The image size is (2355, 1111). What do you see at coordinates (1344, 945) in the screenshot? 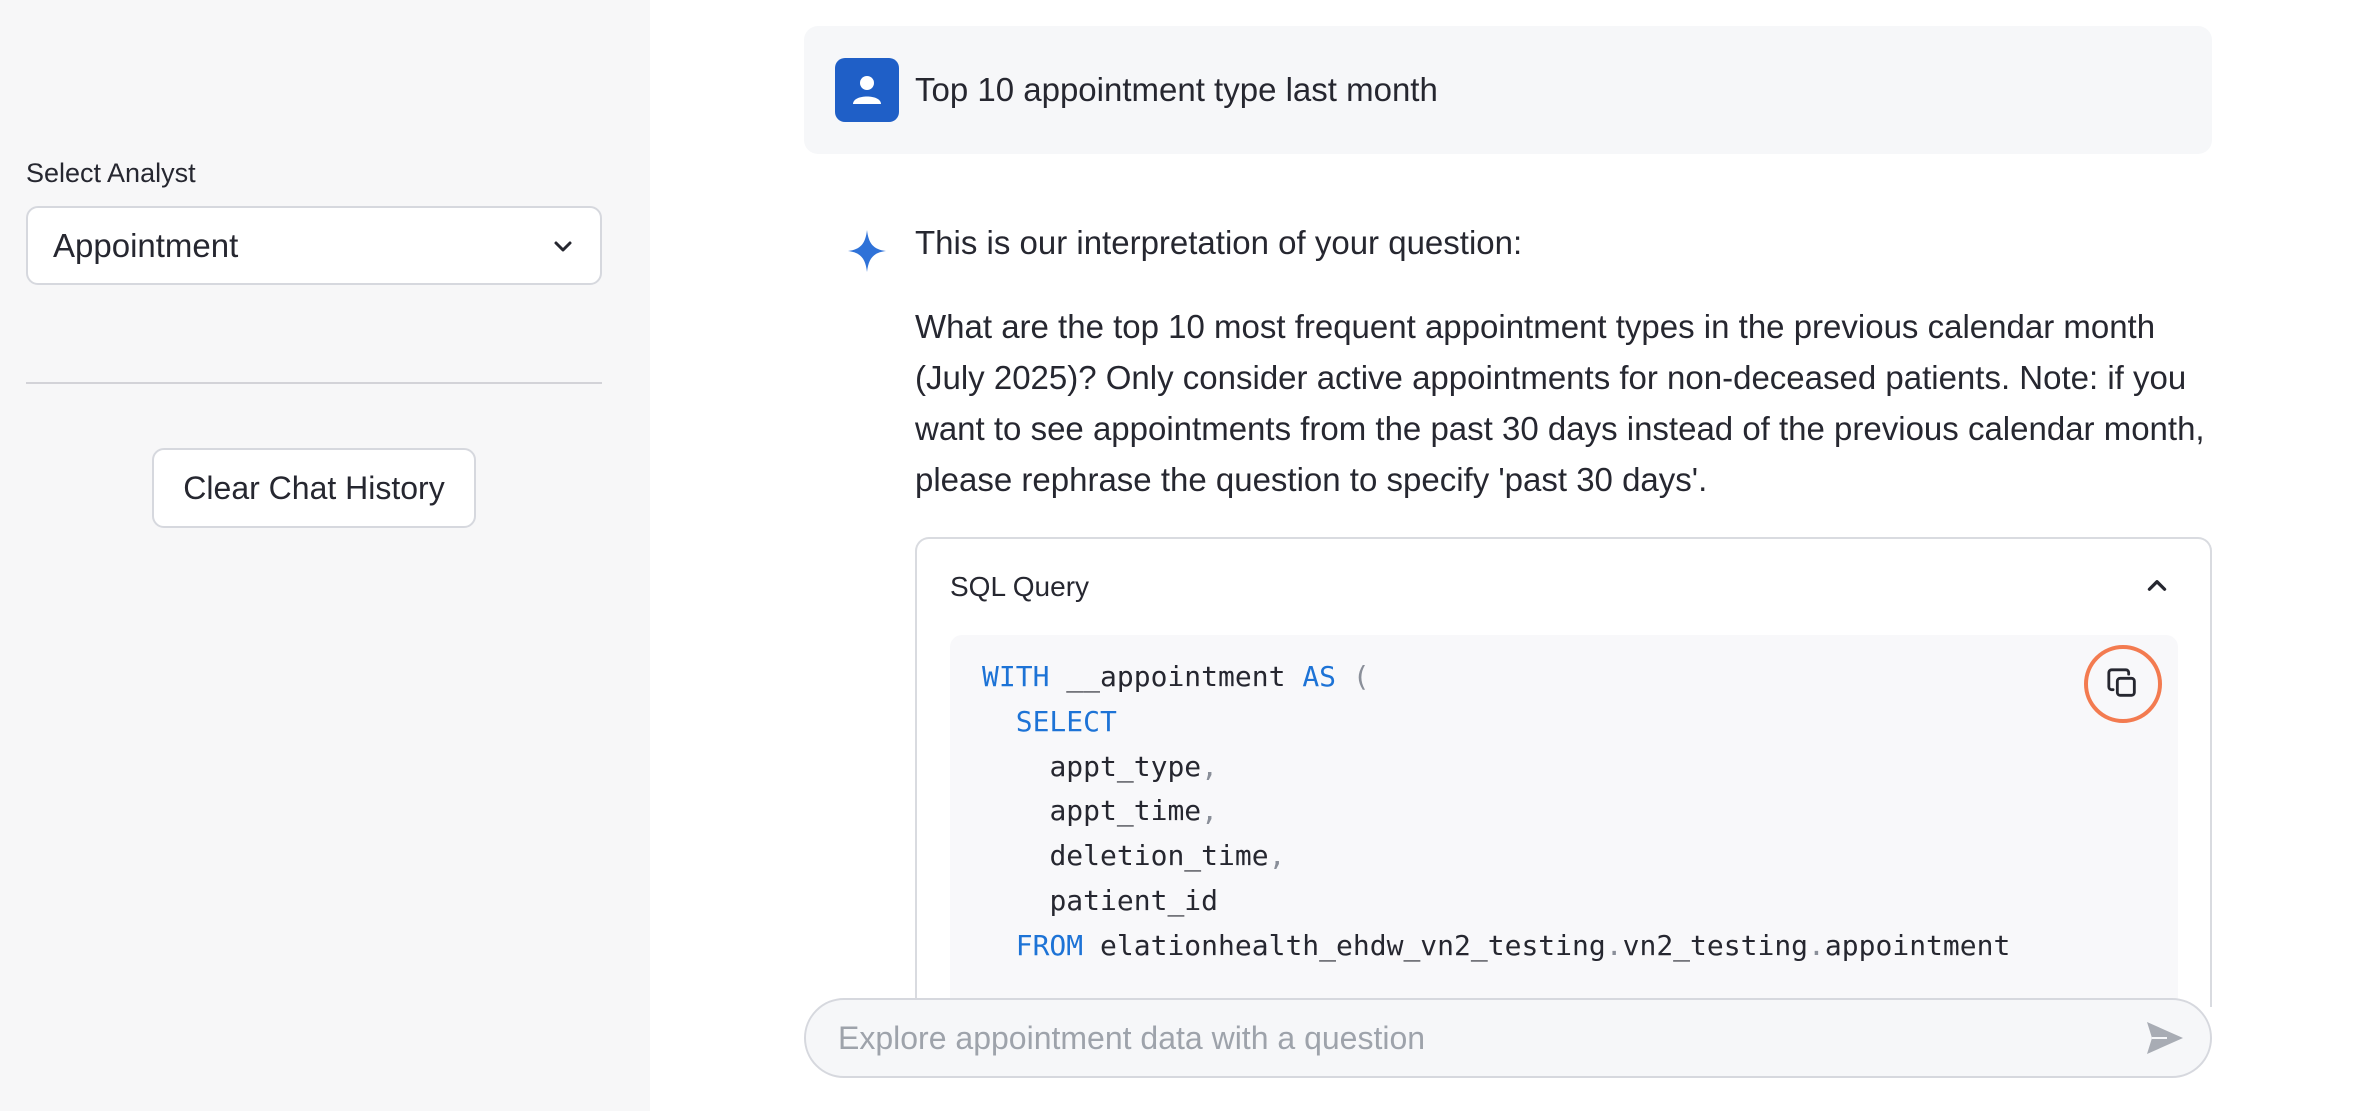
I see `sql-text: elationhealth_ehdw_vn2_testing` at bounding box center [1344, 945].